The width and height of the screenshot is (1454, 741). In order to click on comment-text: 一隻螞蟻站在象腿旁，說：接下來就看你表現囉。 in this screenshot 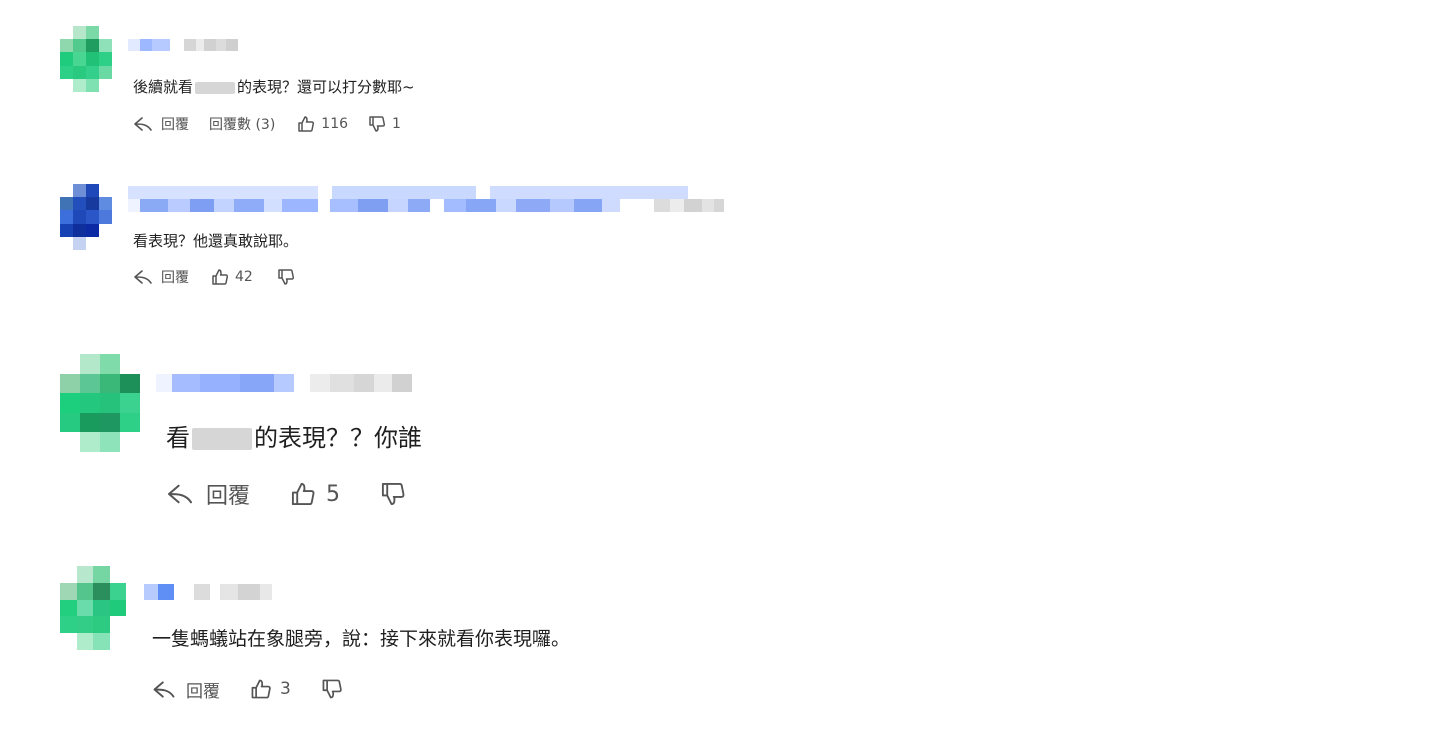, I will do `click(361, 639)`.